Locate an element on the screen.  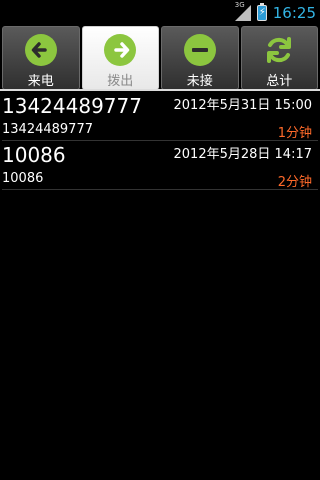
arrow-right-icon is located at coordinates (120, 50).